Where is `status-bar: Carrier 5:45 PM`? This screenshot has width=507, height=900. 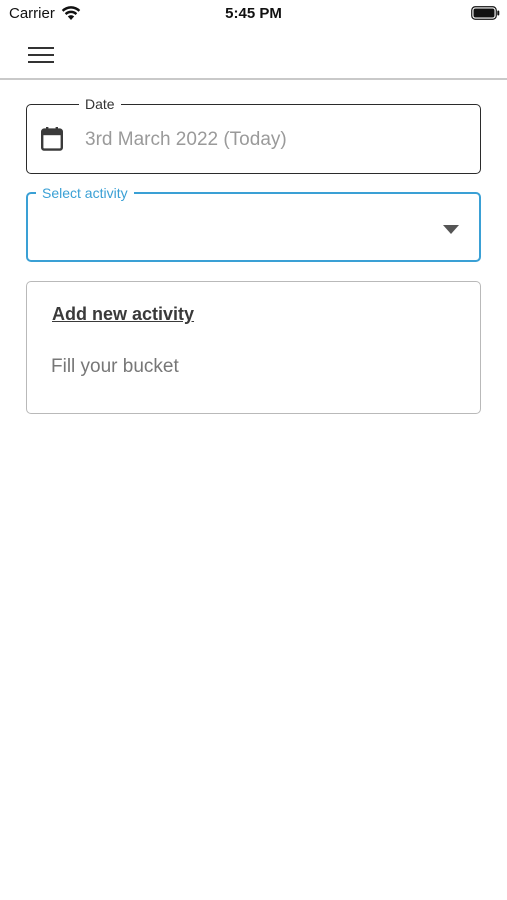 status-bar: Carrier 5:45 PM is located at coordinates (253, 15).